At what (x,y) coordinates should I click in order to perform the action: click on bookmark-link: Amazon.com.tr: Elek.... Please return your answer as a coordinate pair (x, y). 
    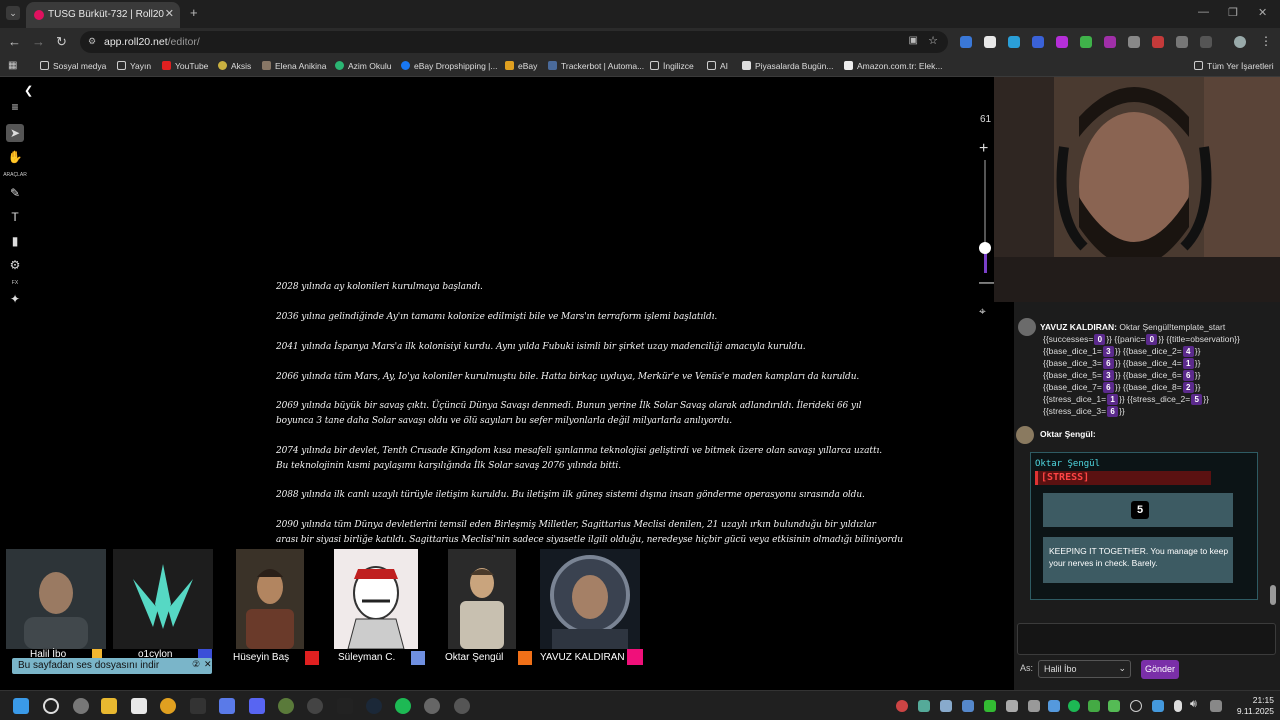
    Looking at the image, I should click on (893, 66).